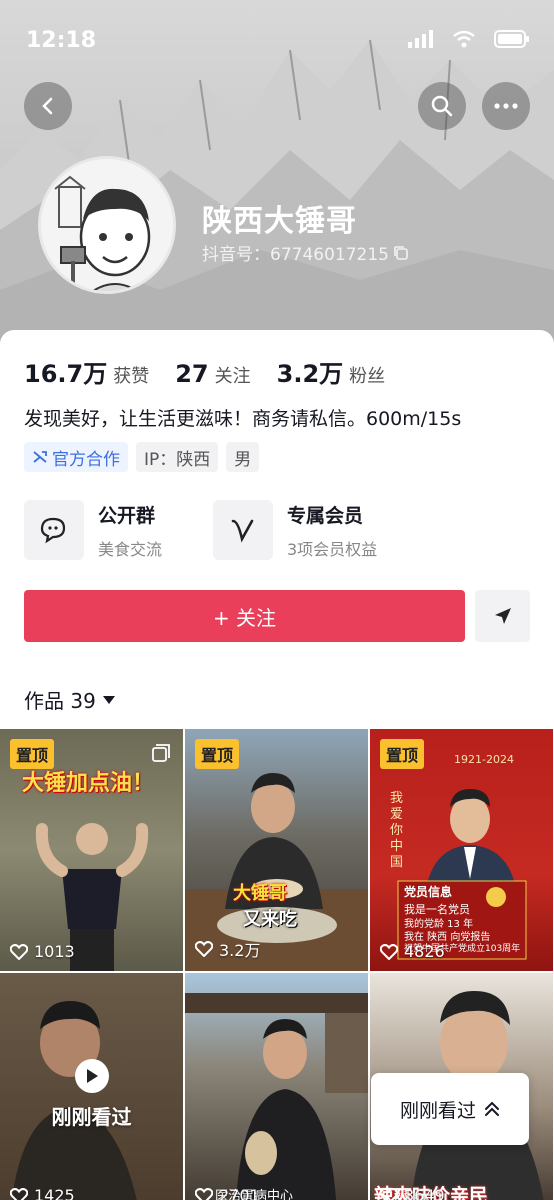  What do you see at coordinates (161, 753) in the screenshot?
I see `multi-image-icon` at bounding box center [161, 753].